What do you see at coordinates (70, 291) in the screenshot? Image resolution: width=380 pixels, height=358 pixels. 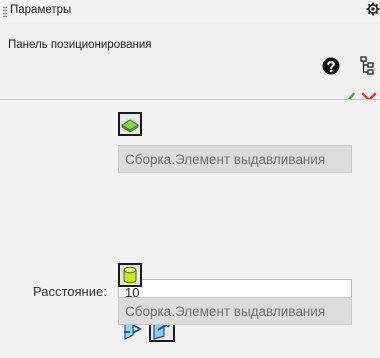 I see `distance-label: Расстояние:` at bounding box center [70, 291].